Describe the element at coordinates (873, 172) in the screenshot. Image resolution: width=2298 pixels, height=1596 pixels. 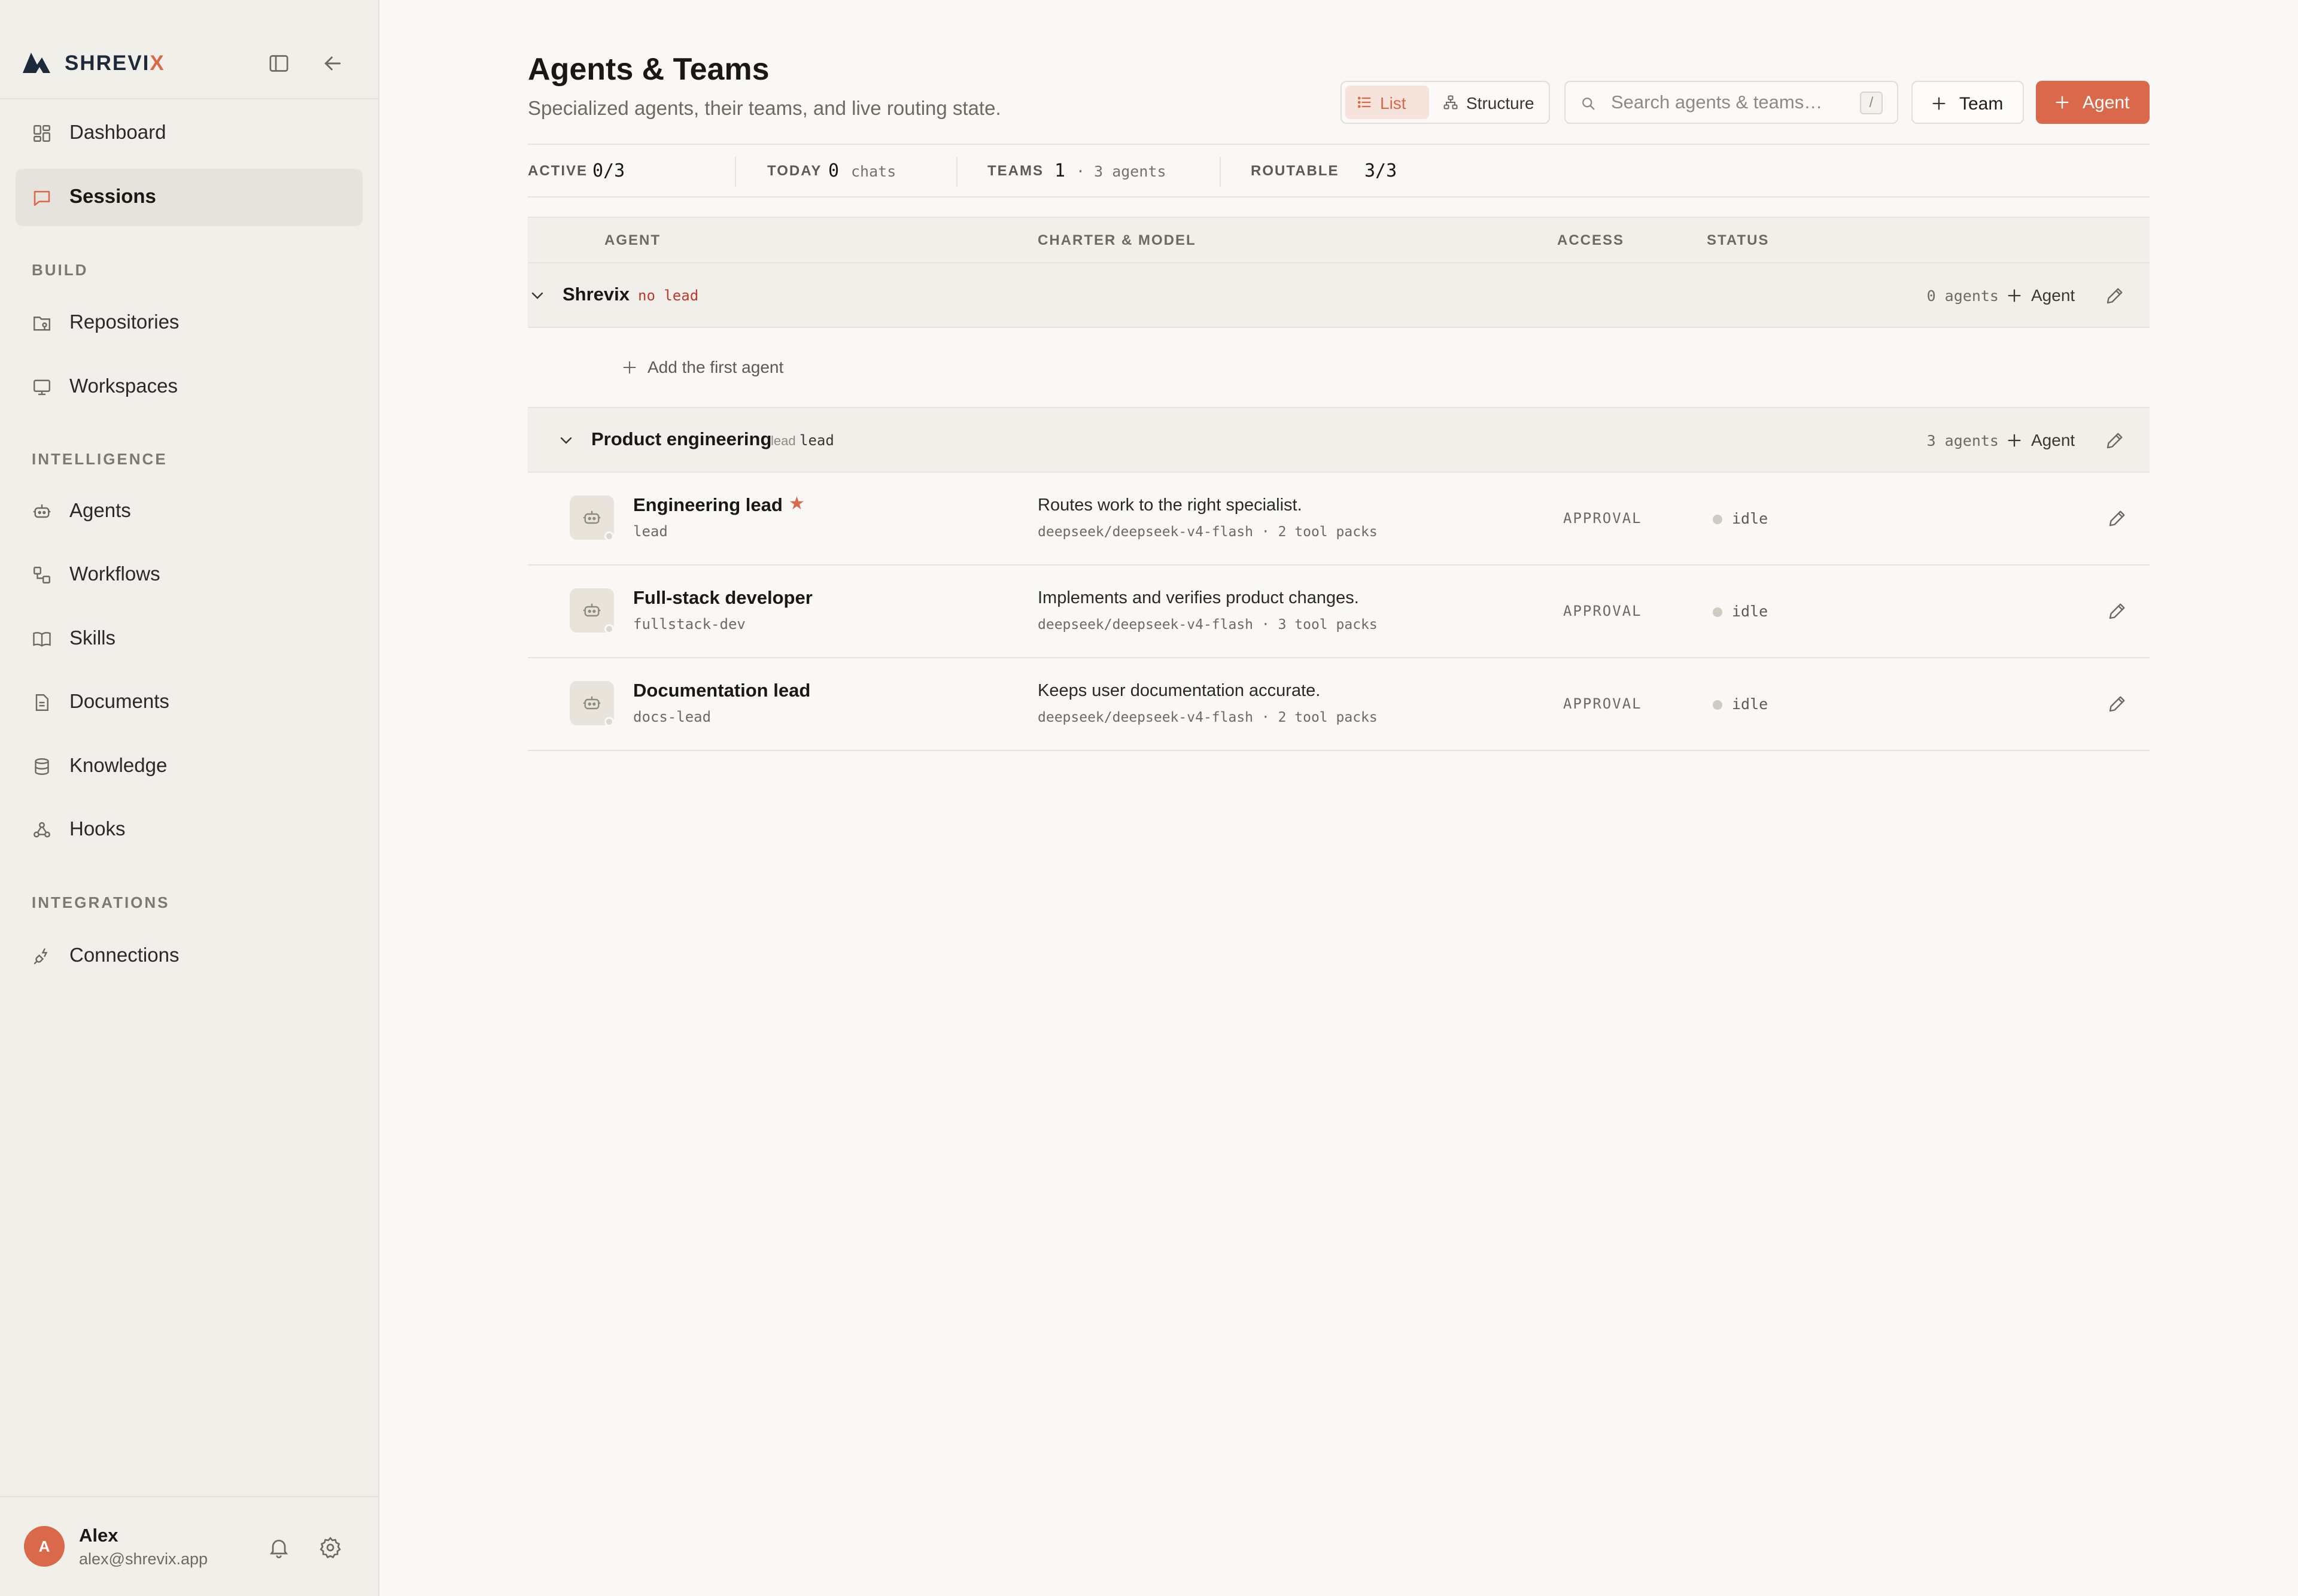
I see `stat-today-unit: chats` at that location.